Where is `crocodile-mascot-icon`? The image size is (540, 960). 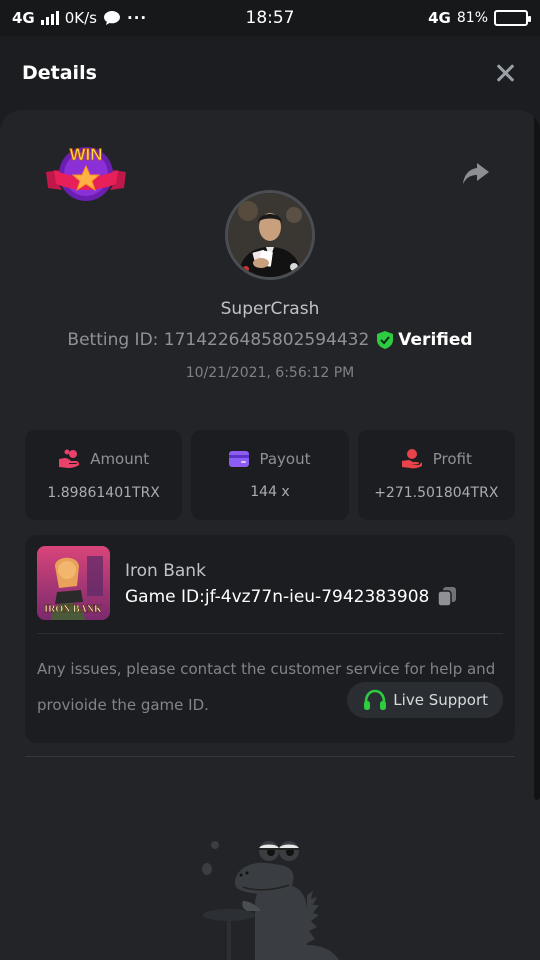 crocodile-mascot-icon is located at coordinates (270, 900).